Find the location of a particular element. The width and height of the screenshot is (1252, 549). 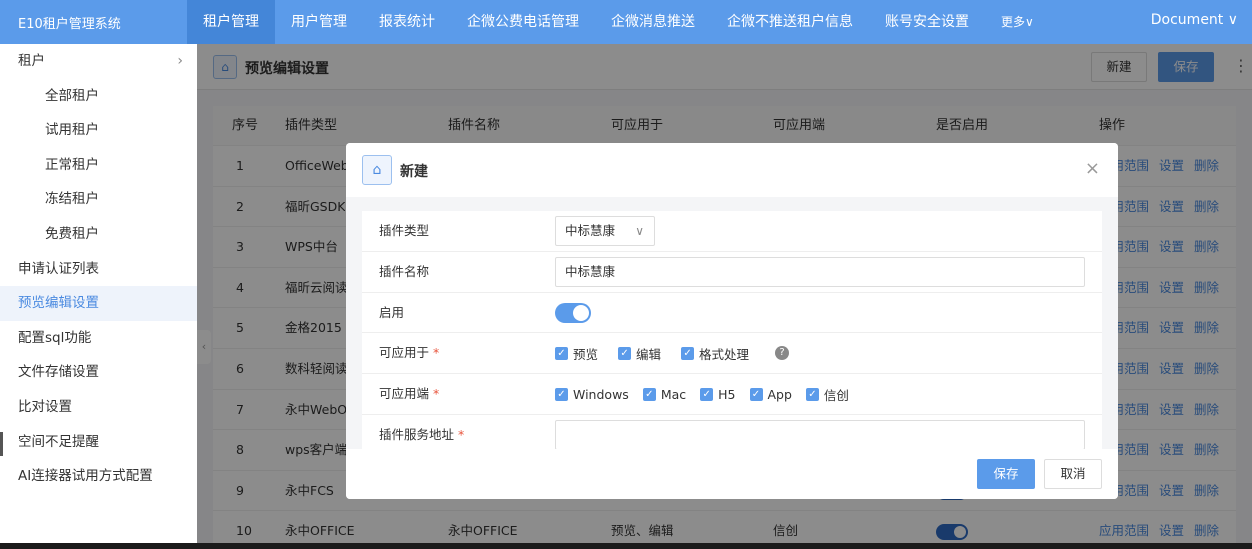

sidebar-item-tenant: 租户 › is located at coordinates (98, 61).